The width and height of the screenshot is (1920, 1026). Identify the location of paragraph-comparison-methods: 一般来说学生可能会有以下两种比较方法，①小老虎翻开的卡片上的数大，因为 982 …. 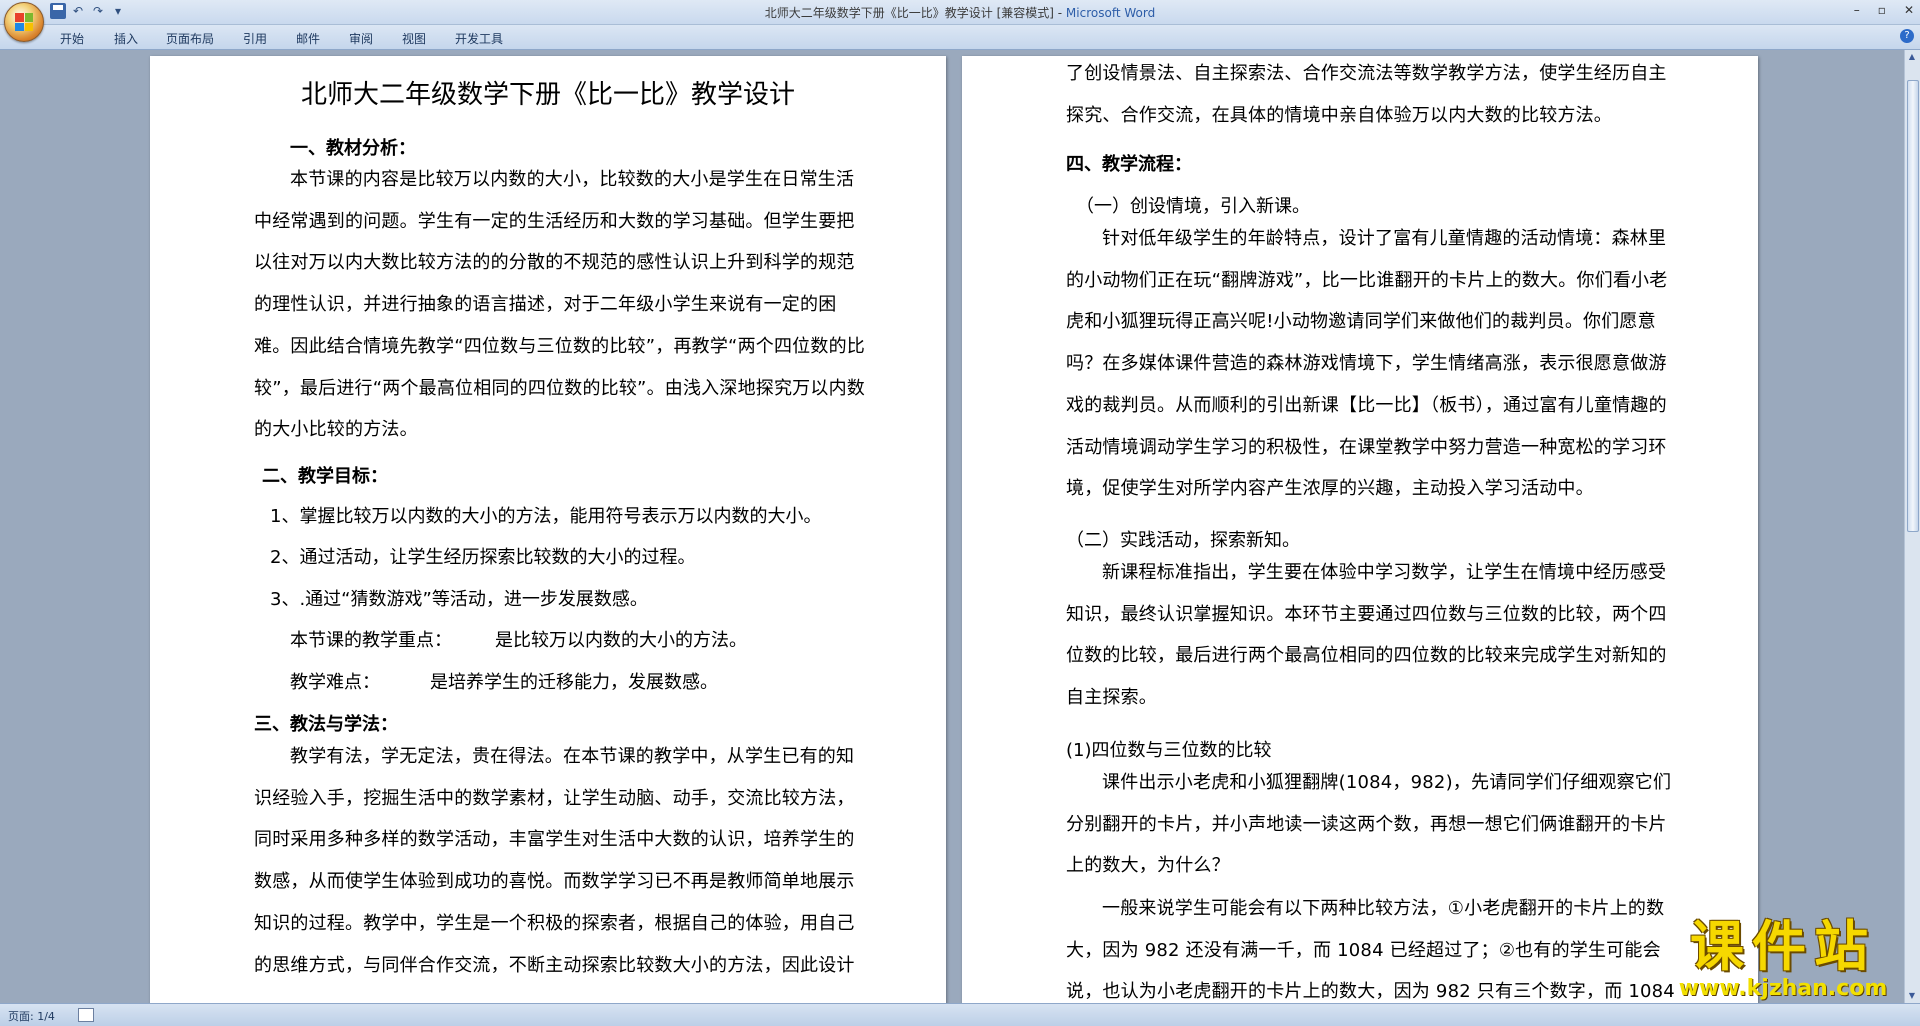
(1370, 950).